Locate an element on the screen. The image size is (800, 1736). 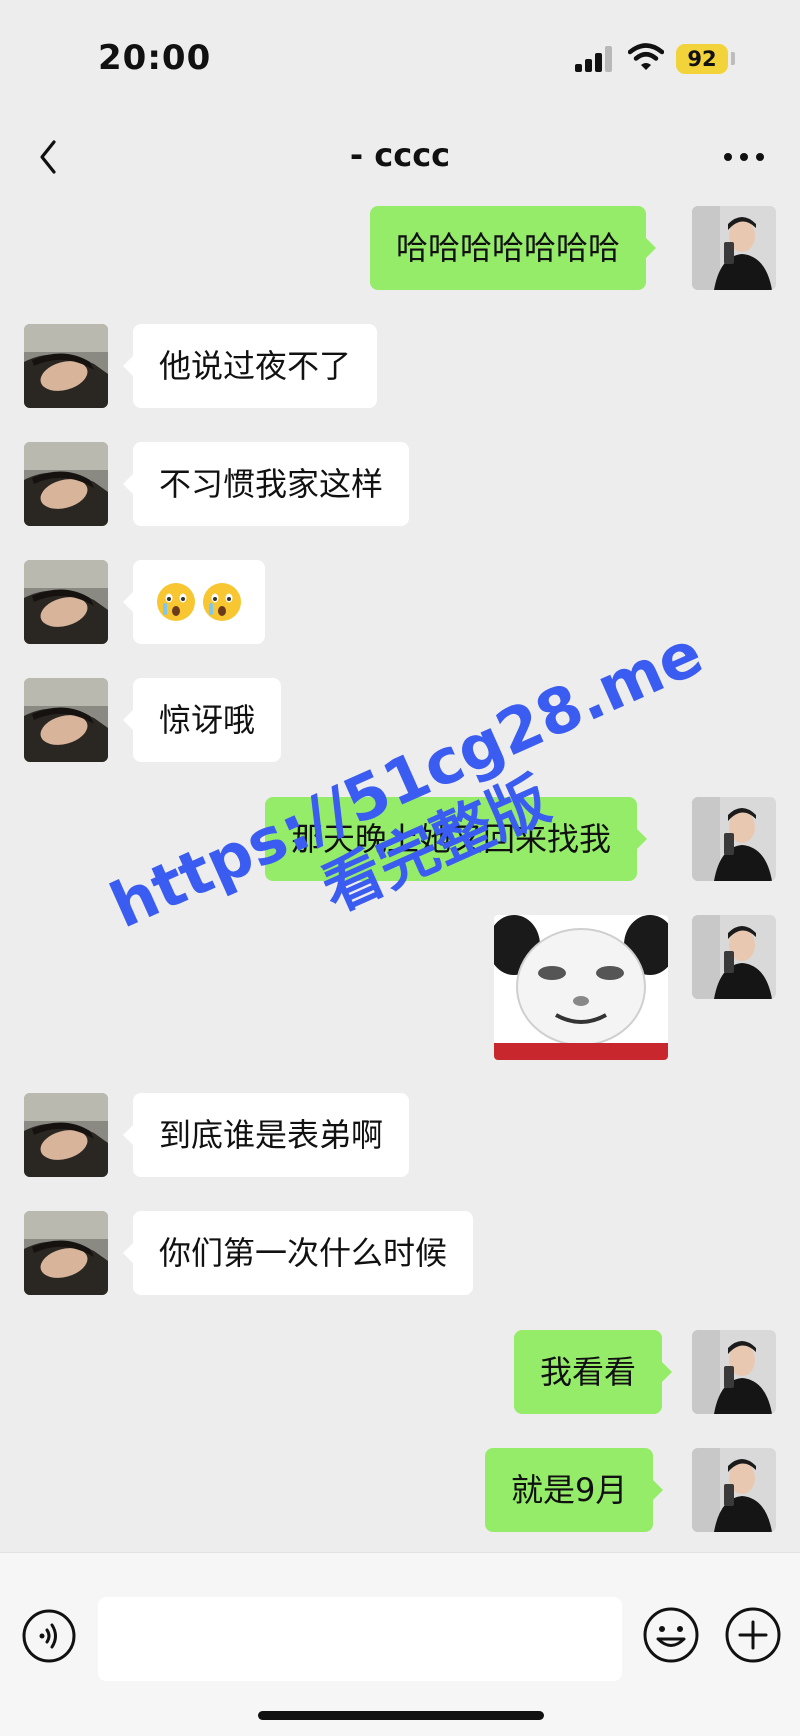
incoming-emoji-bubble is located at coordinates (194, 602).